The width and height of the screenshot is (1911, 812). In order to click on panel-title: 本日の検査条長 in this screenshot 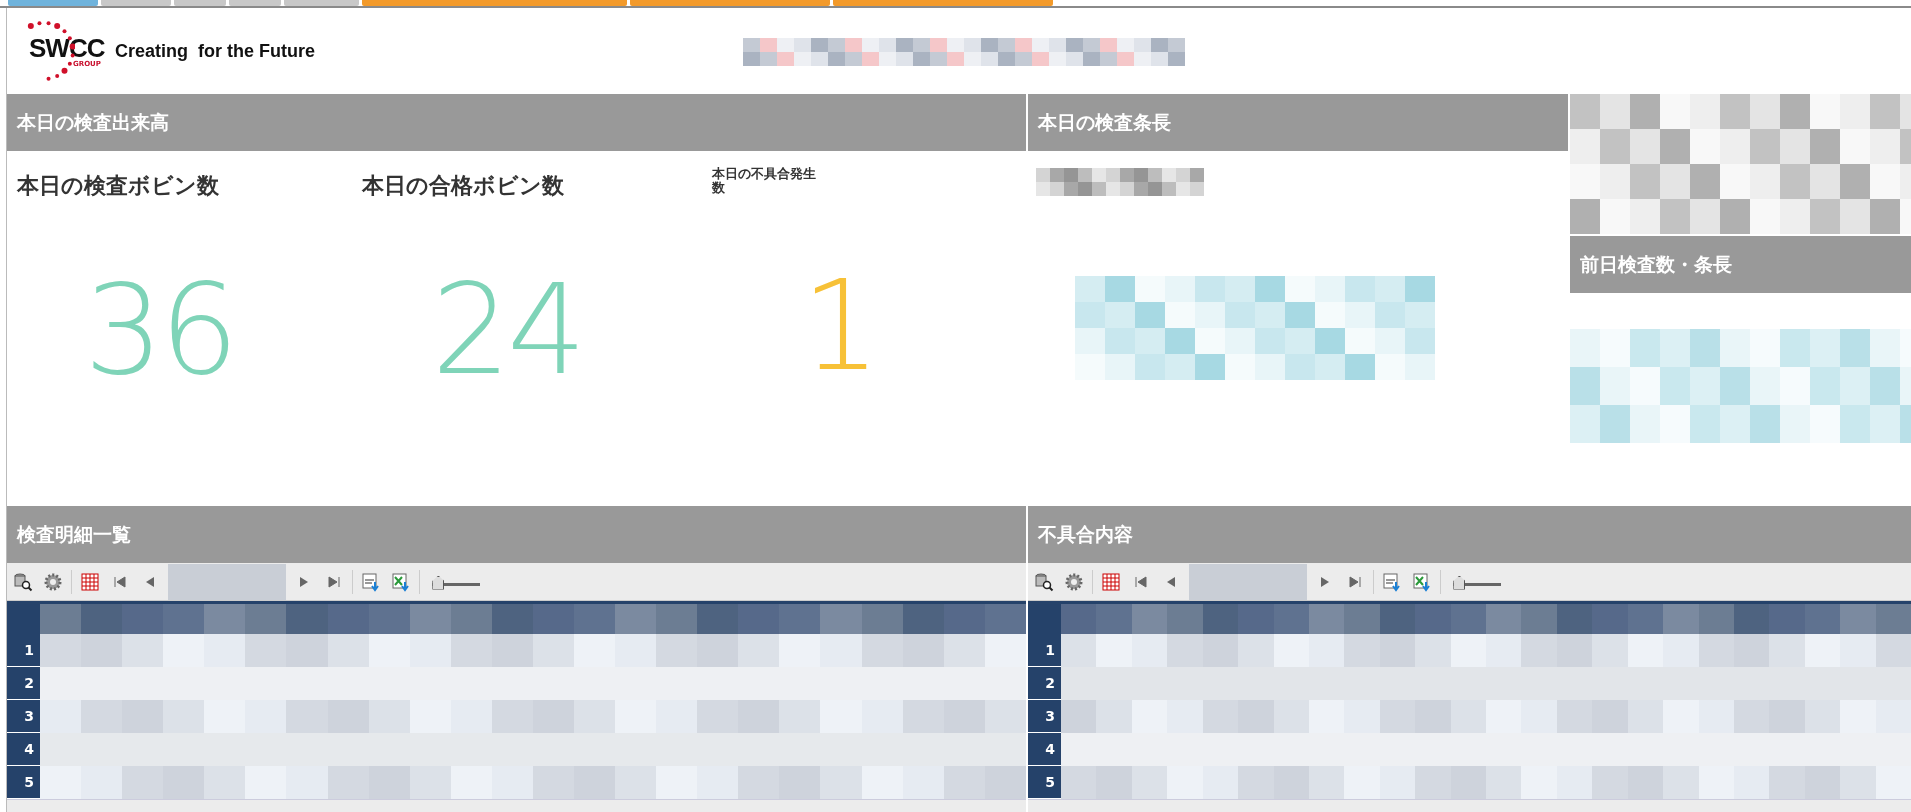, I will do `click(1104, 122)`.